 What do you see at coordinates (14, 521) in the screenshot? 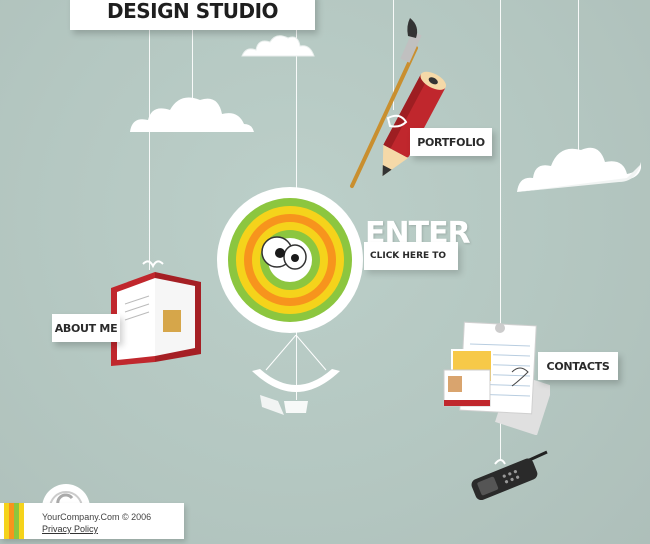
I see `footer-color-stripes` at bounding box center [14, 521].